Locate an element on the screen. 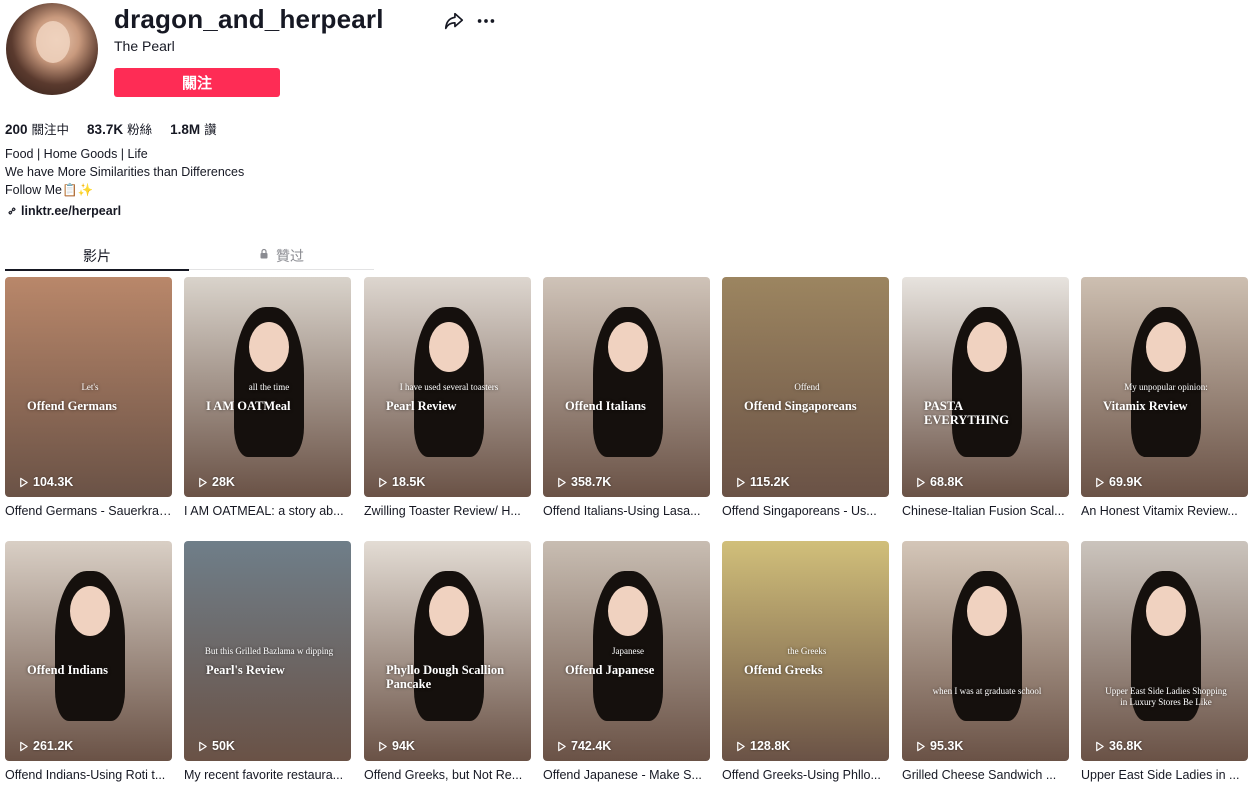 The width and height of the screenshot is (1257, 788). thumbnail-overlay-title: PASTA EVERYTHING is located at coordinates (966, 413).